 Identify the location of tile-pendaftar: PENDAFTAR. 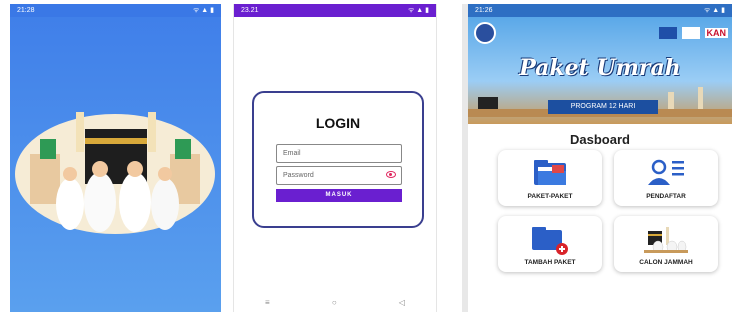
(666, 178).